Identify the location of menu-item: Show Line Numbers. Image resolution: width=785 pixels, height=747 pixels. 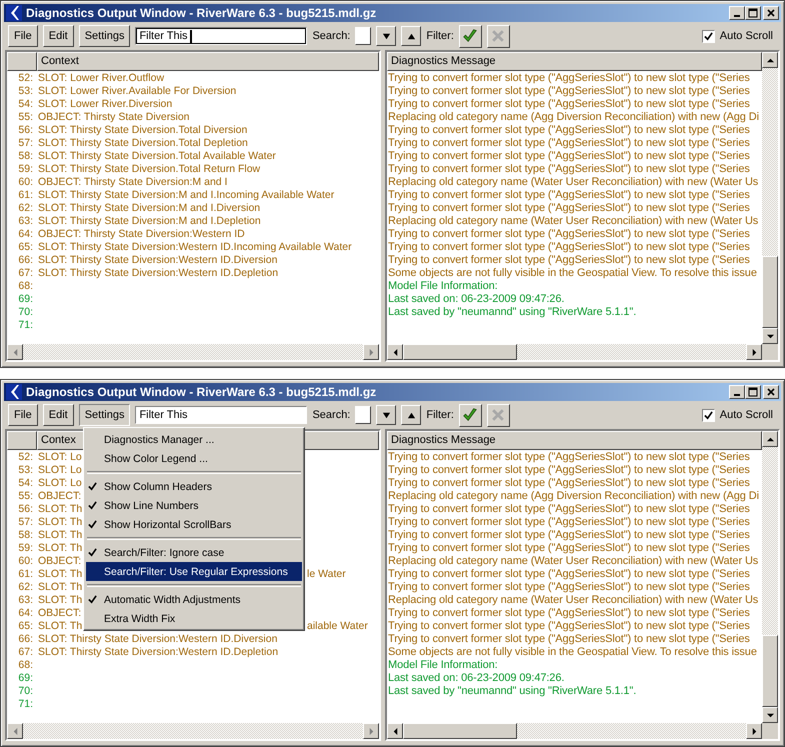
(194, 505).